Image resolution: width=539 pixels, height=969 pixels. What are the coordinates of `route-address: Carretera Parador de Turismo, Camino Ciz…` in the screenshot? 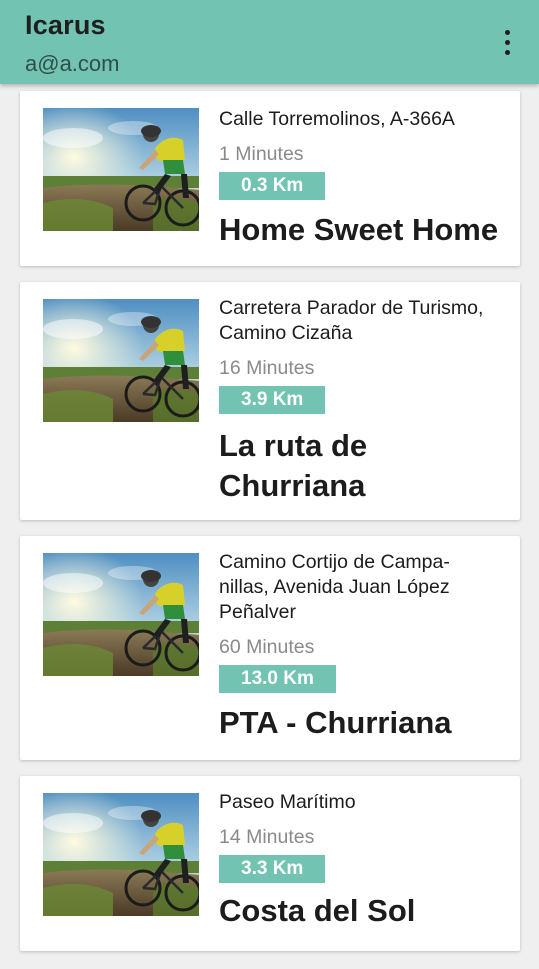 It's located at (351, 320).